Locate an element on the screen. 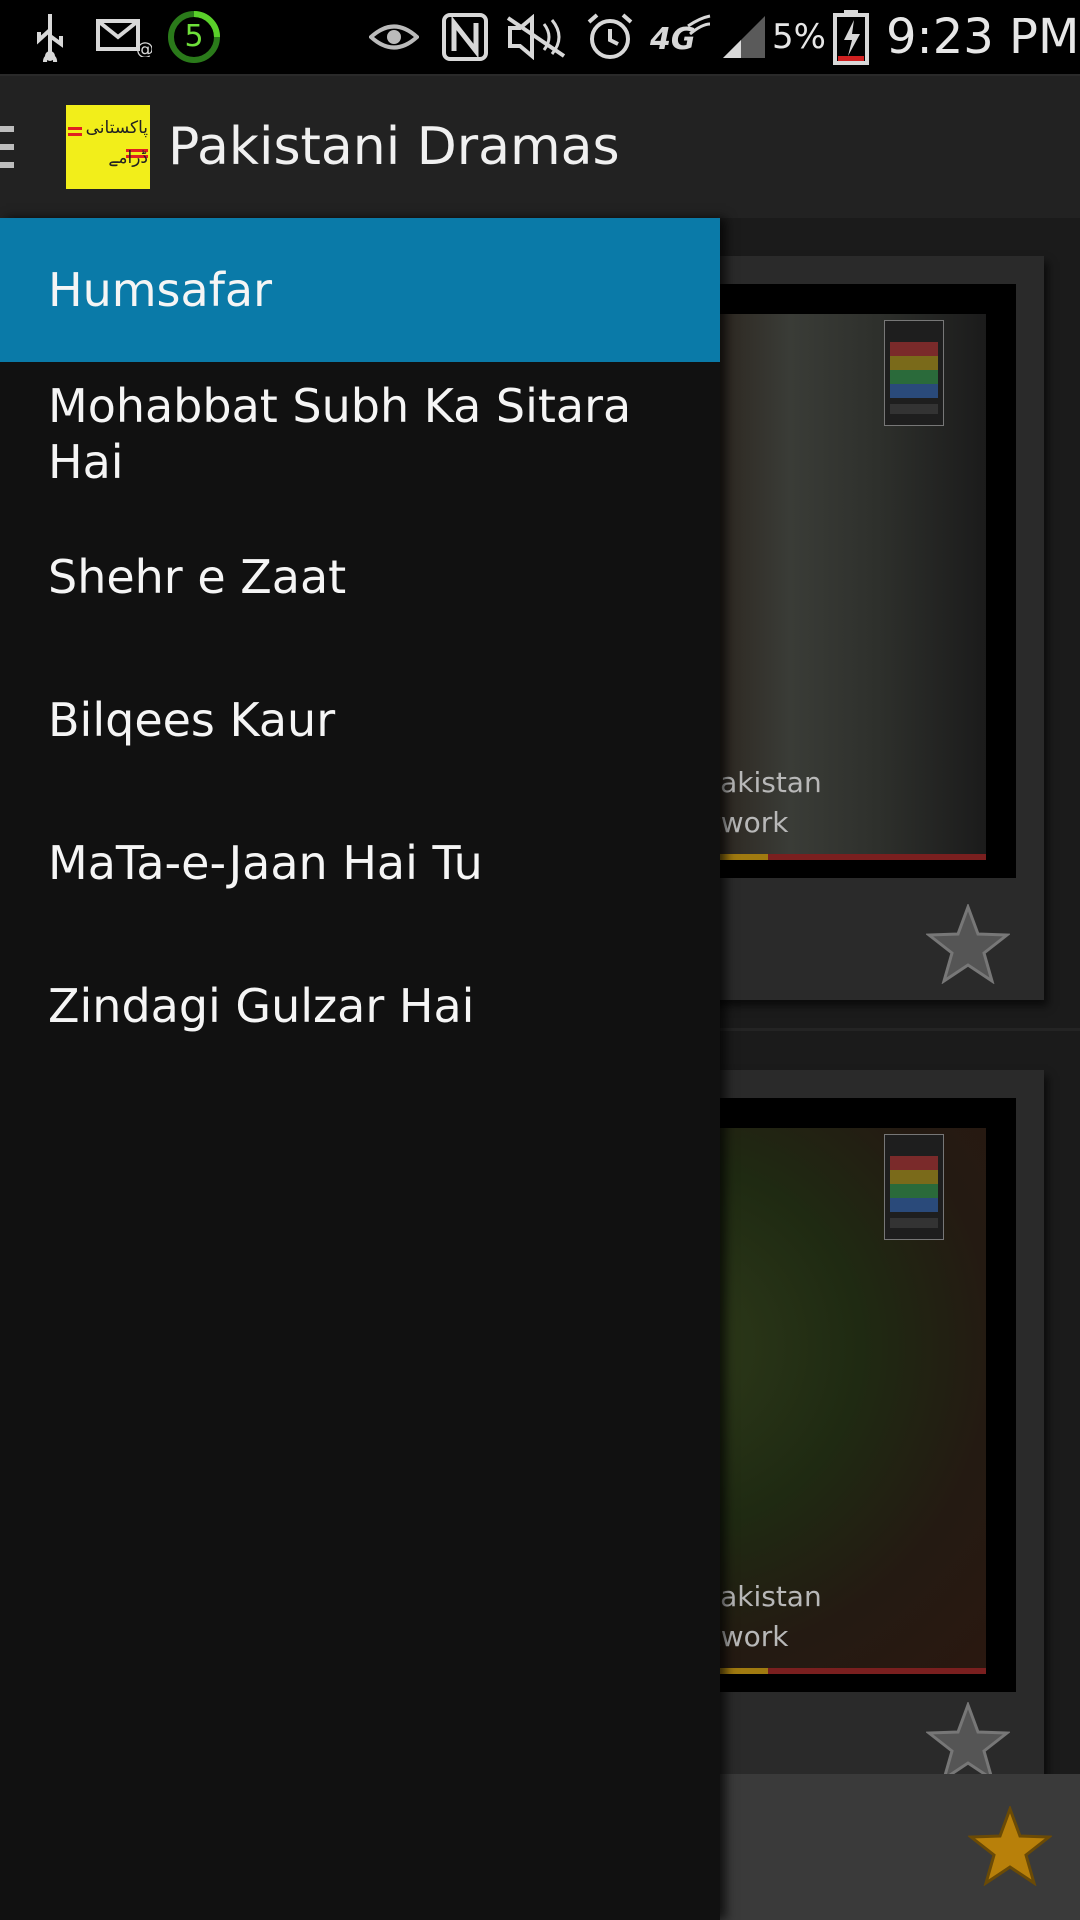 The width and height of the screenshot is (1080, 1920). clock: 9:23 PM is located at coordinates (983, 37).